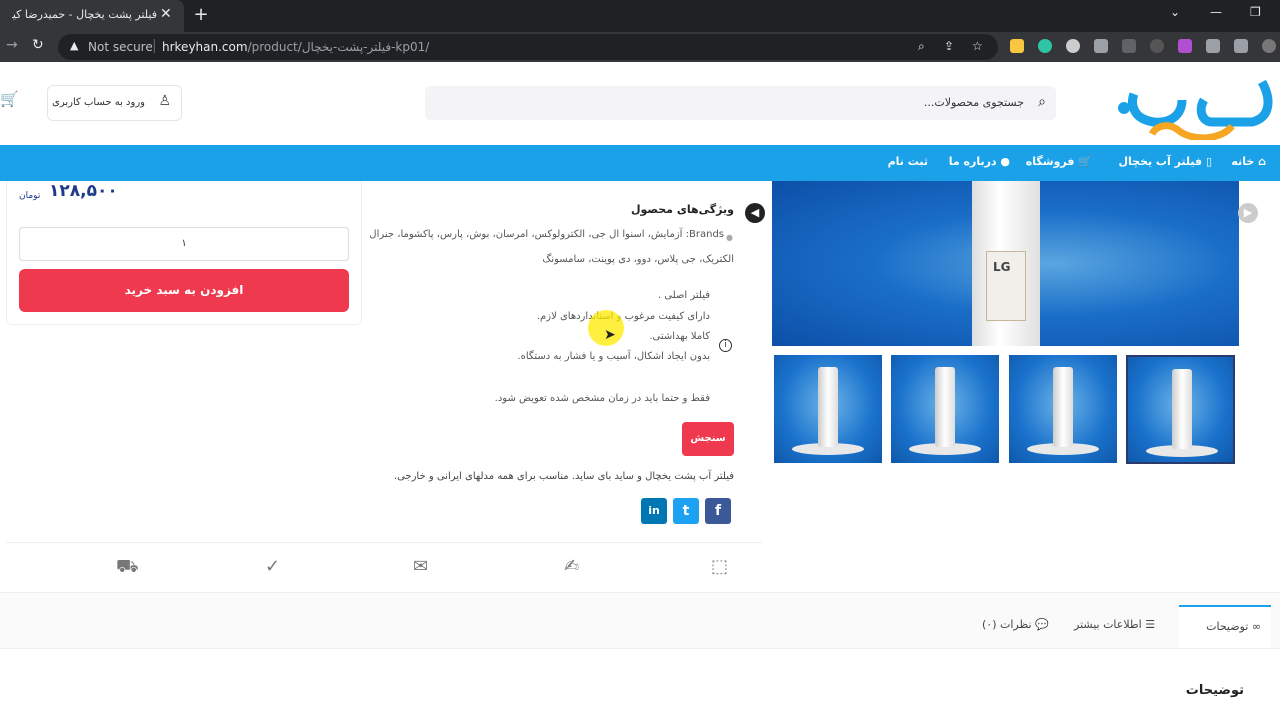 The image size is (1280, 720). Describe the element at coordinates (1101, 46) in the screenshot. I see `shield-icon` at that location.